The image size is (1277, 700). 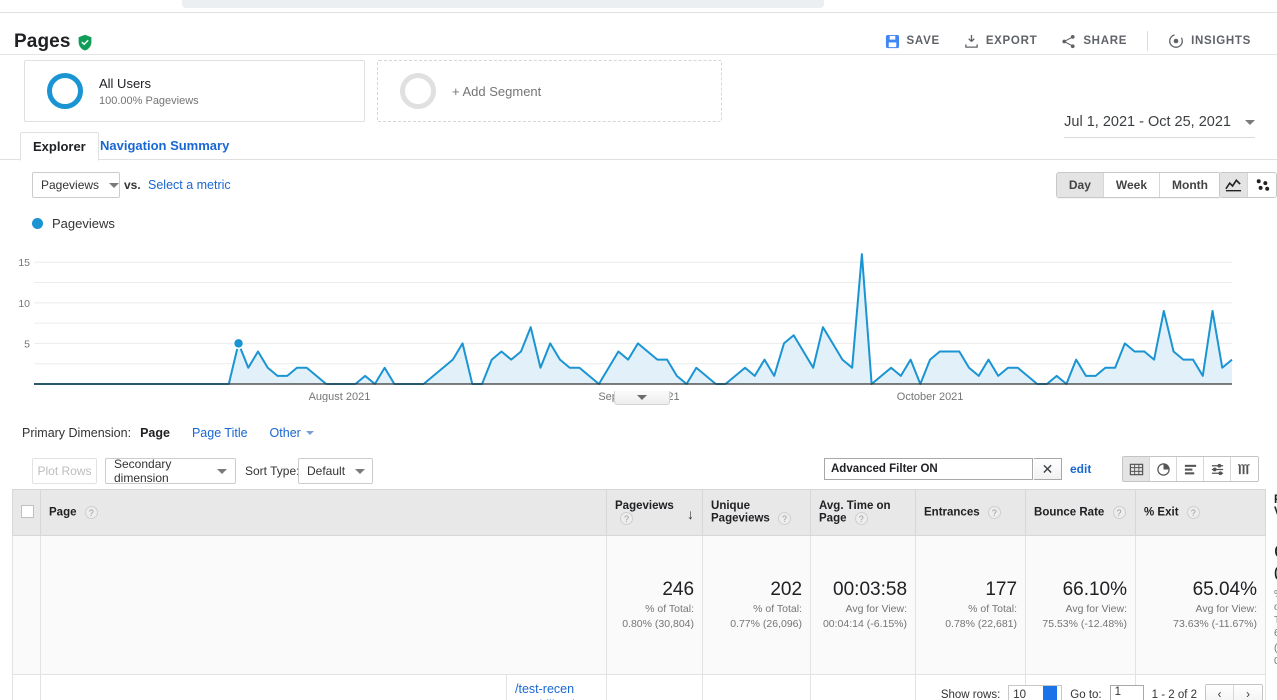 I want to click on granularity-week: Week, so click(x=1132, y=185).